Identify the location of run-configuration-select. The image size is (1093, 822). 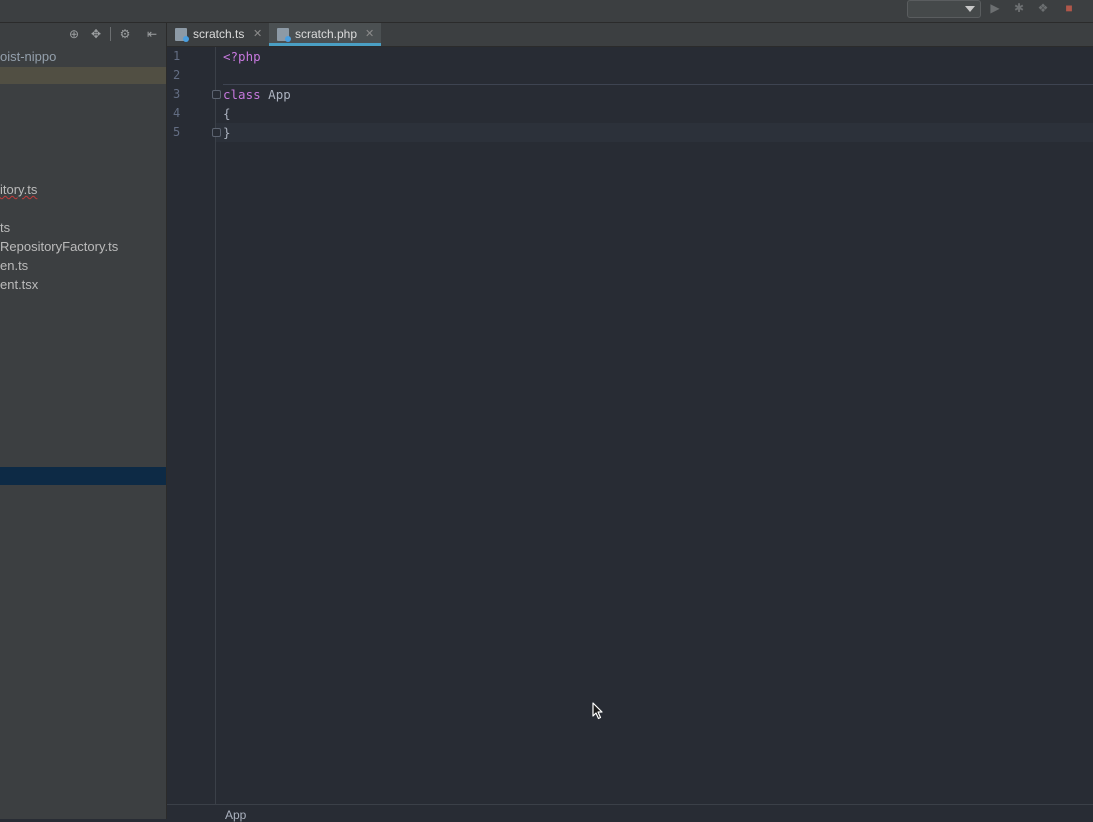
(944, 9).